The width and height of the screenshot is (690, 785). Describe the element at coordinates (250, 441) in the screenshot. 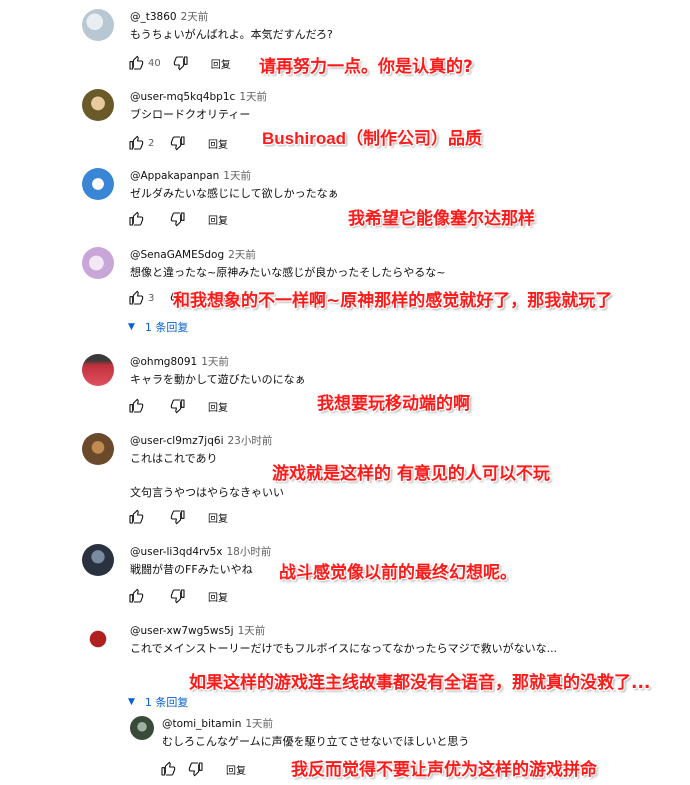

I see `comment-time: 23小时前` at that location.